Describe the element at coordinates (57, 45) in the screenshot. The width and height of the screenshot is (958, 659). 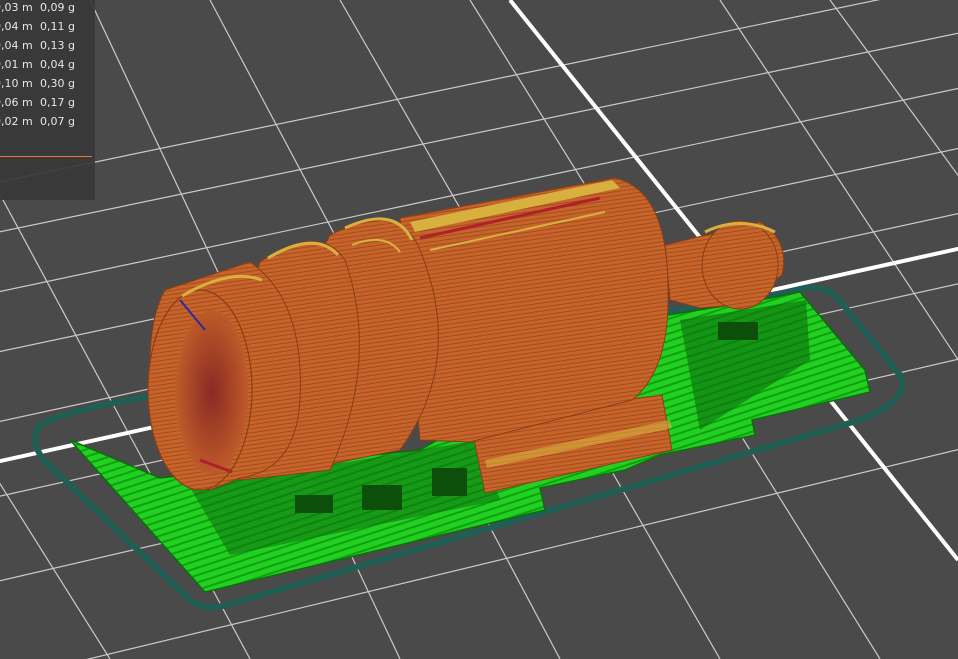
I see `legend-weight: 0,13 g` at that location.